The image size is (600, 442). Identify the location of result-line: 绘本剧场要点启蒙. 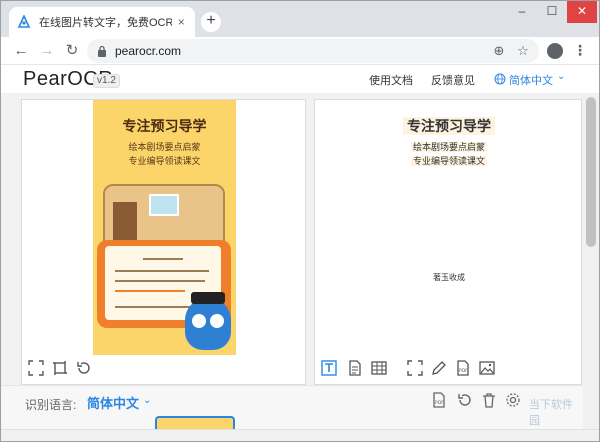
(449, 146).